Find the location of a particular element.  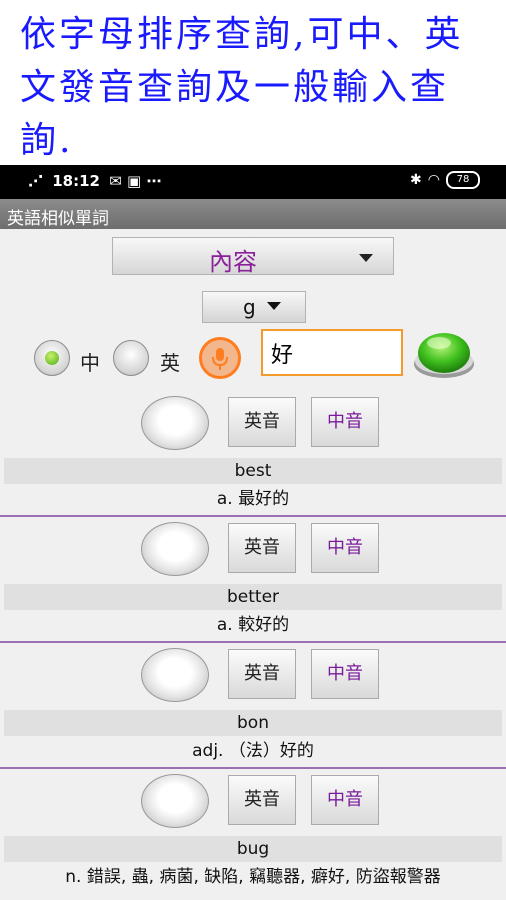

letter-dropdown: g is located at coordinates (254, 307).